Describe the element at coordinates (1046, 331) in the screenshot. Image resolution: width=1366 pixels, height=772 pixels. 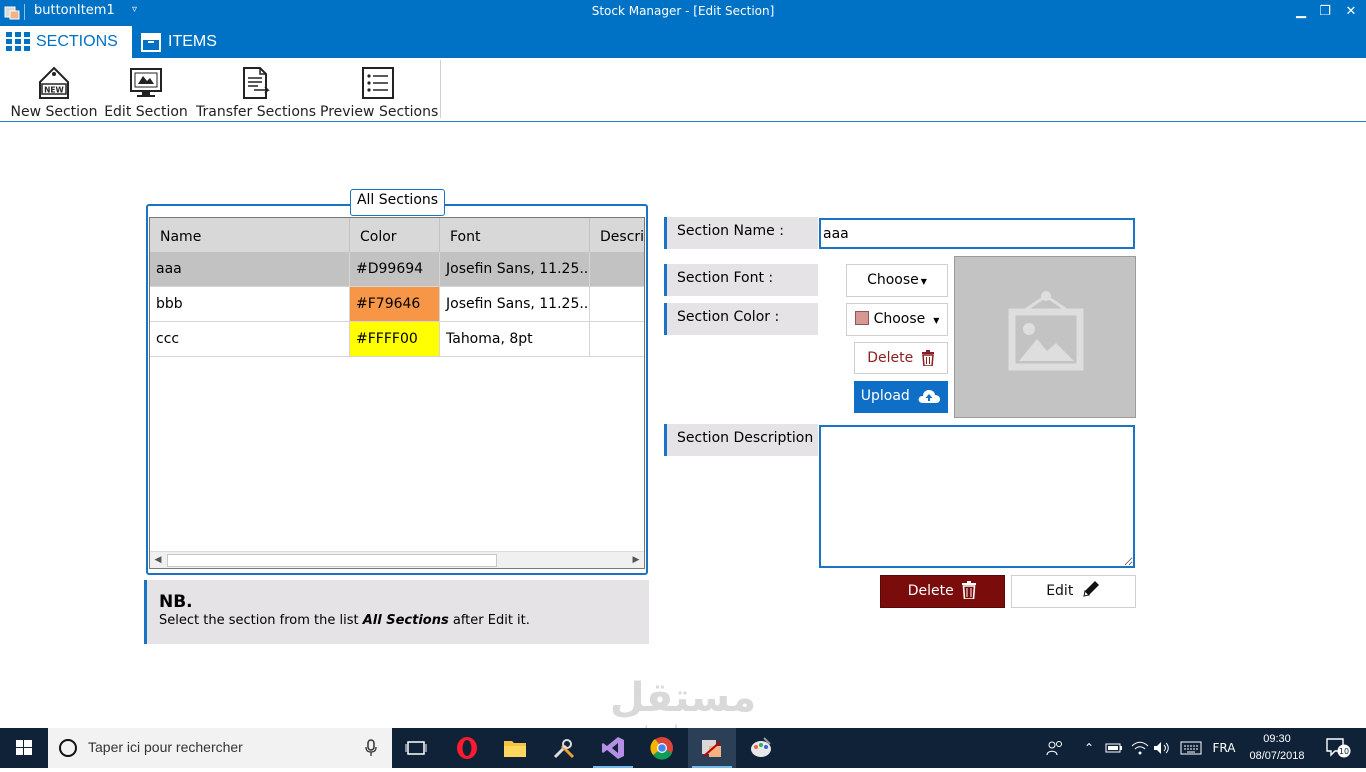
I see `image-placeholder-icon` at that location.